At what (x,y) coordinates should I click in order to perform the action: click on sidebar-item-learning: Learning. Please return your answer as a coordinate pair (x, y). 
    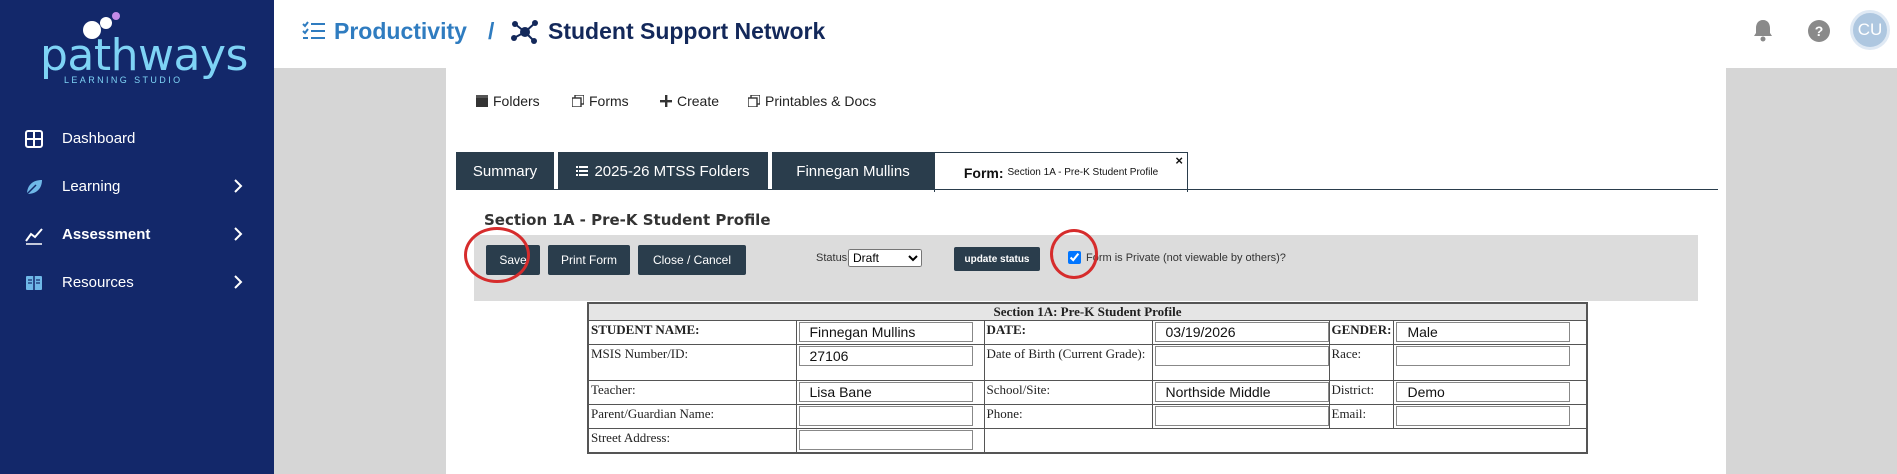
    Looking at the image, I should click on (137, 186).